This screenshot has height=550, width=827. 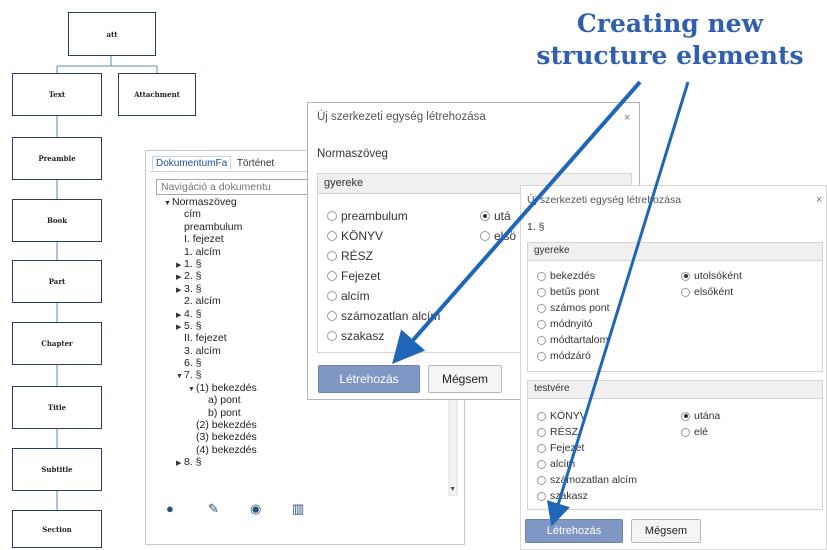 What do you see at coordinates (112, 34) in the screenshot?
I see `diagram-root-node: att` at bounding box center [112, 34].